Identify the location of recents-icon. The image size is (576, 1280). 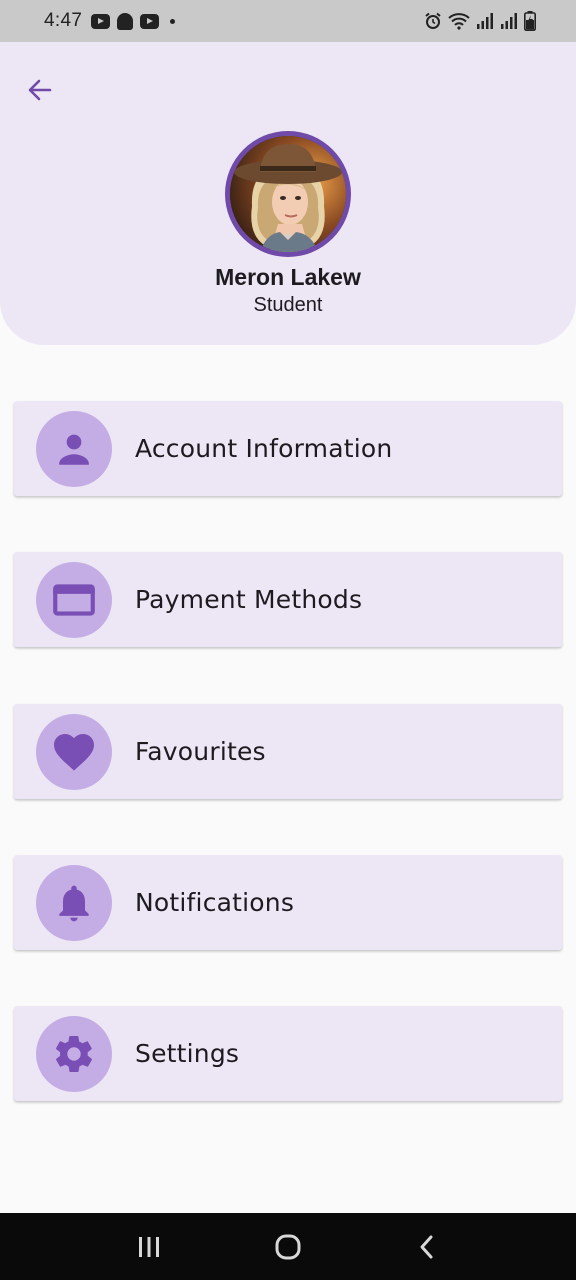
(149, 1246).